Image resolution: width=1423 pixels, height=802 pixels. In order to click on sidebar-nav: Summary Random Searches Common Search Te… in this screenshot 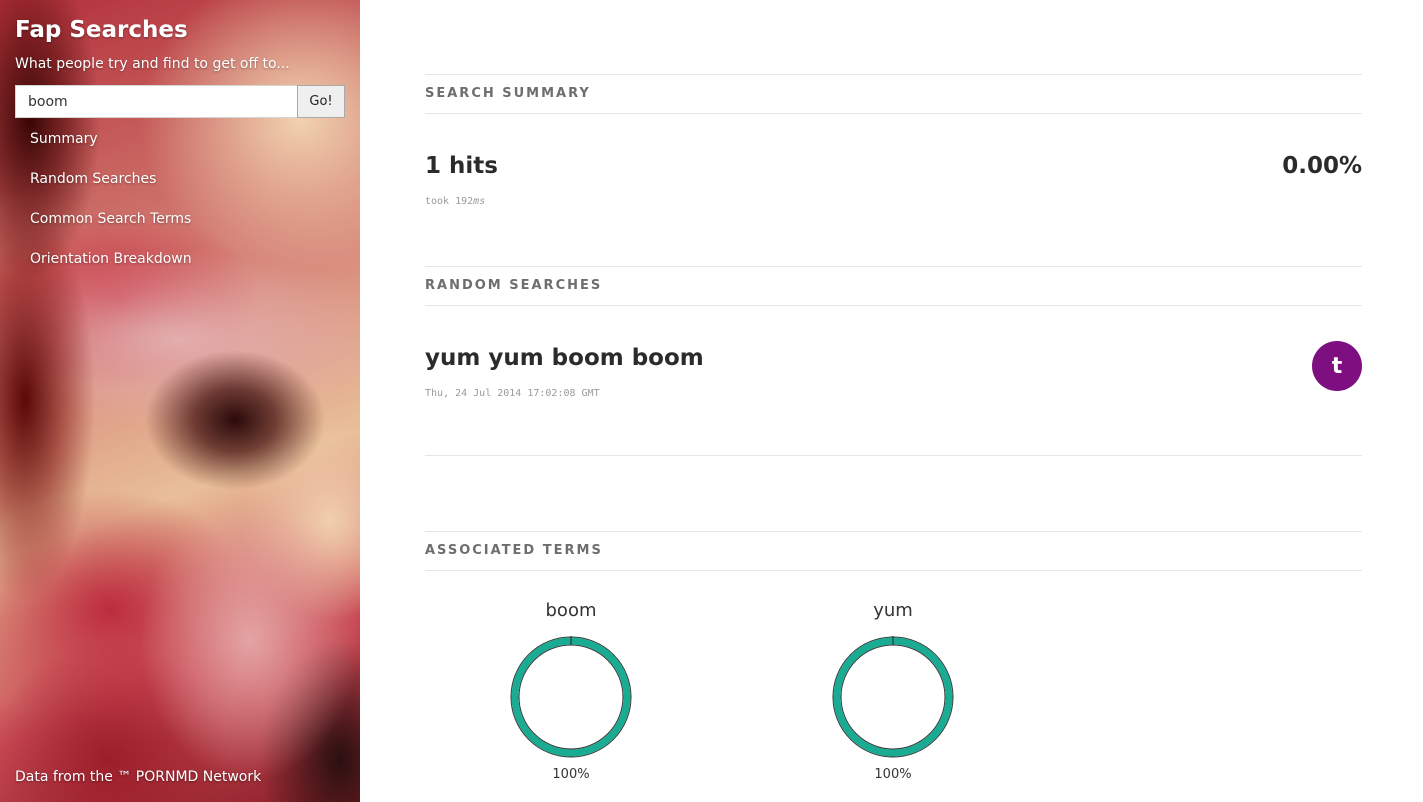, I will do `click(111, 208)`.